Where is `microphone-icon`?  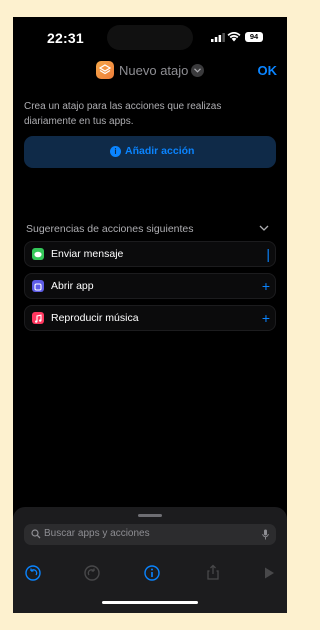
microphone-icon is located at coordinates (265, 534).